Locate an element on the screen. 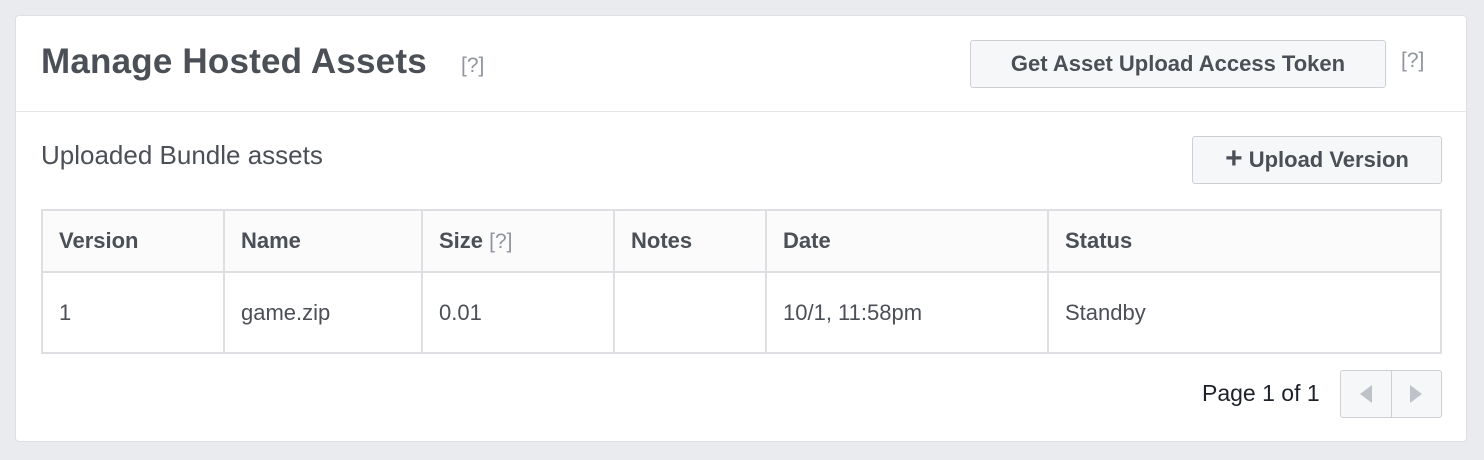 The height and width of the screenshot is (460, 1484). cell-version: 1 is located at coordinates (133, 312).